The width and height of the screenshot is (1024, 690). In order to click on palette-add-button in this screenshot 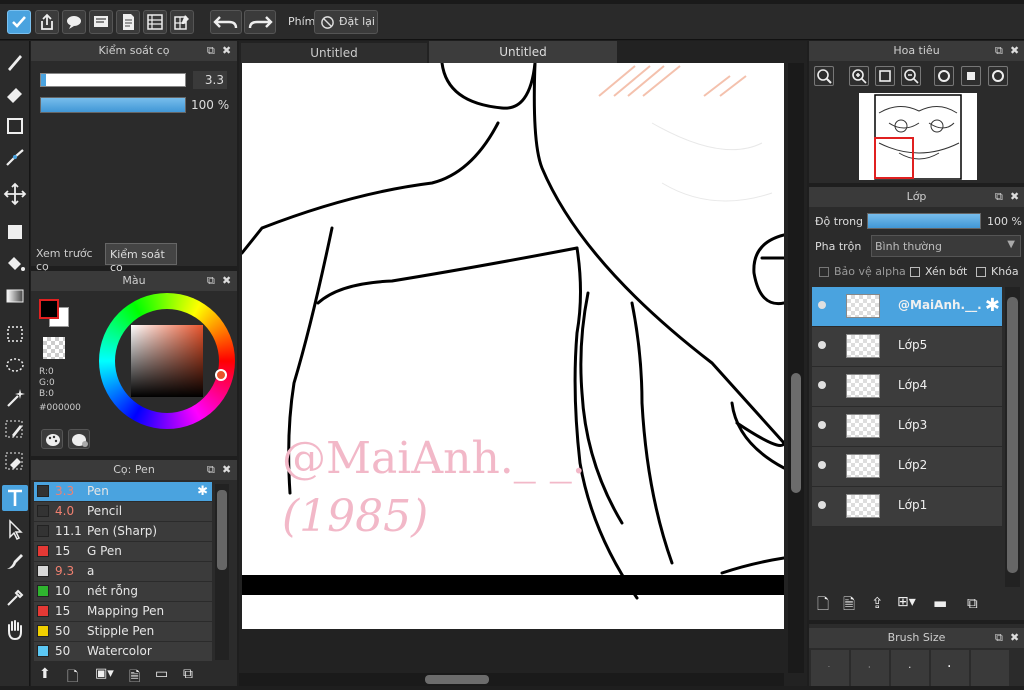, I will do `click(79, 439)`.